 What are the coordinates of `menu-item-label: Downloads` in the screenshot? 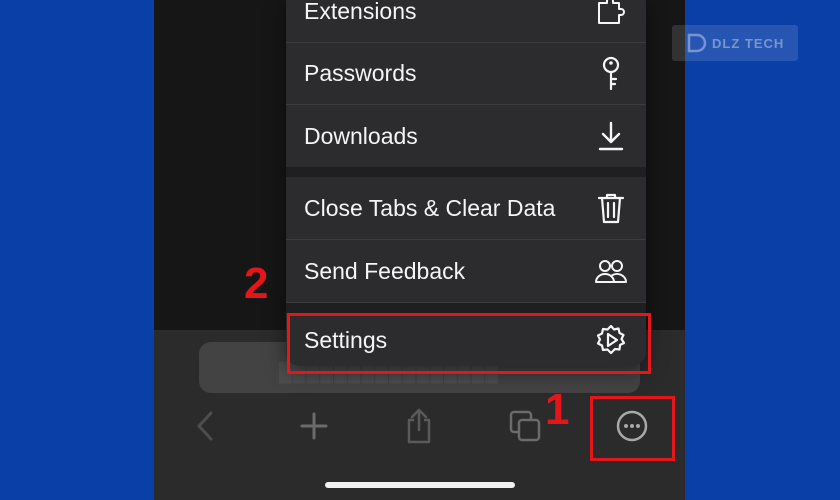 It's located at (361, 135).